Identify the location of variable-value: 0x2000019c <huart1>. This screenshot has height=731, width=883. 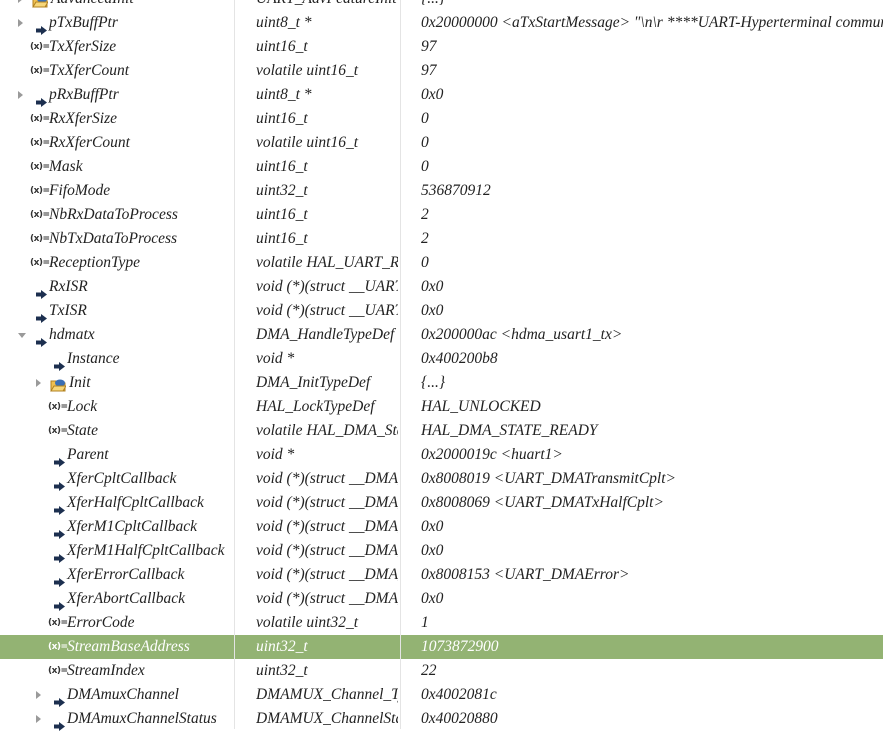
(492, 454).